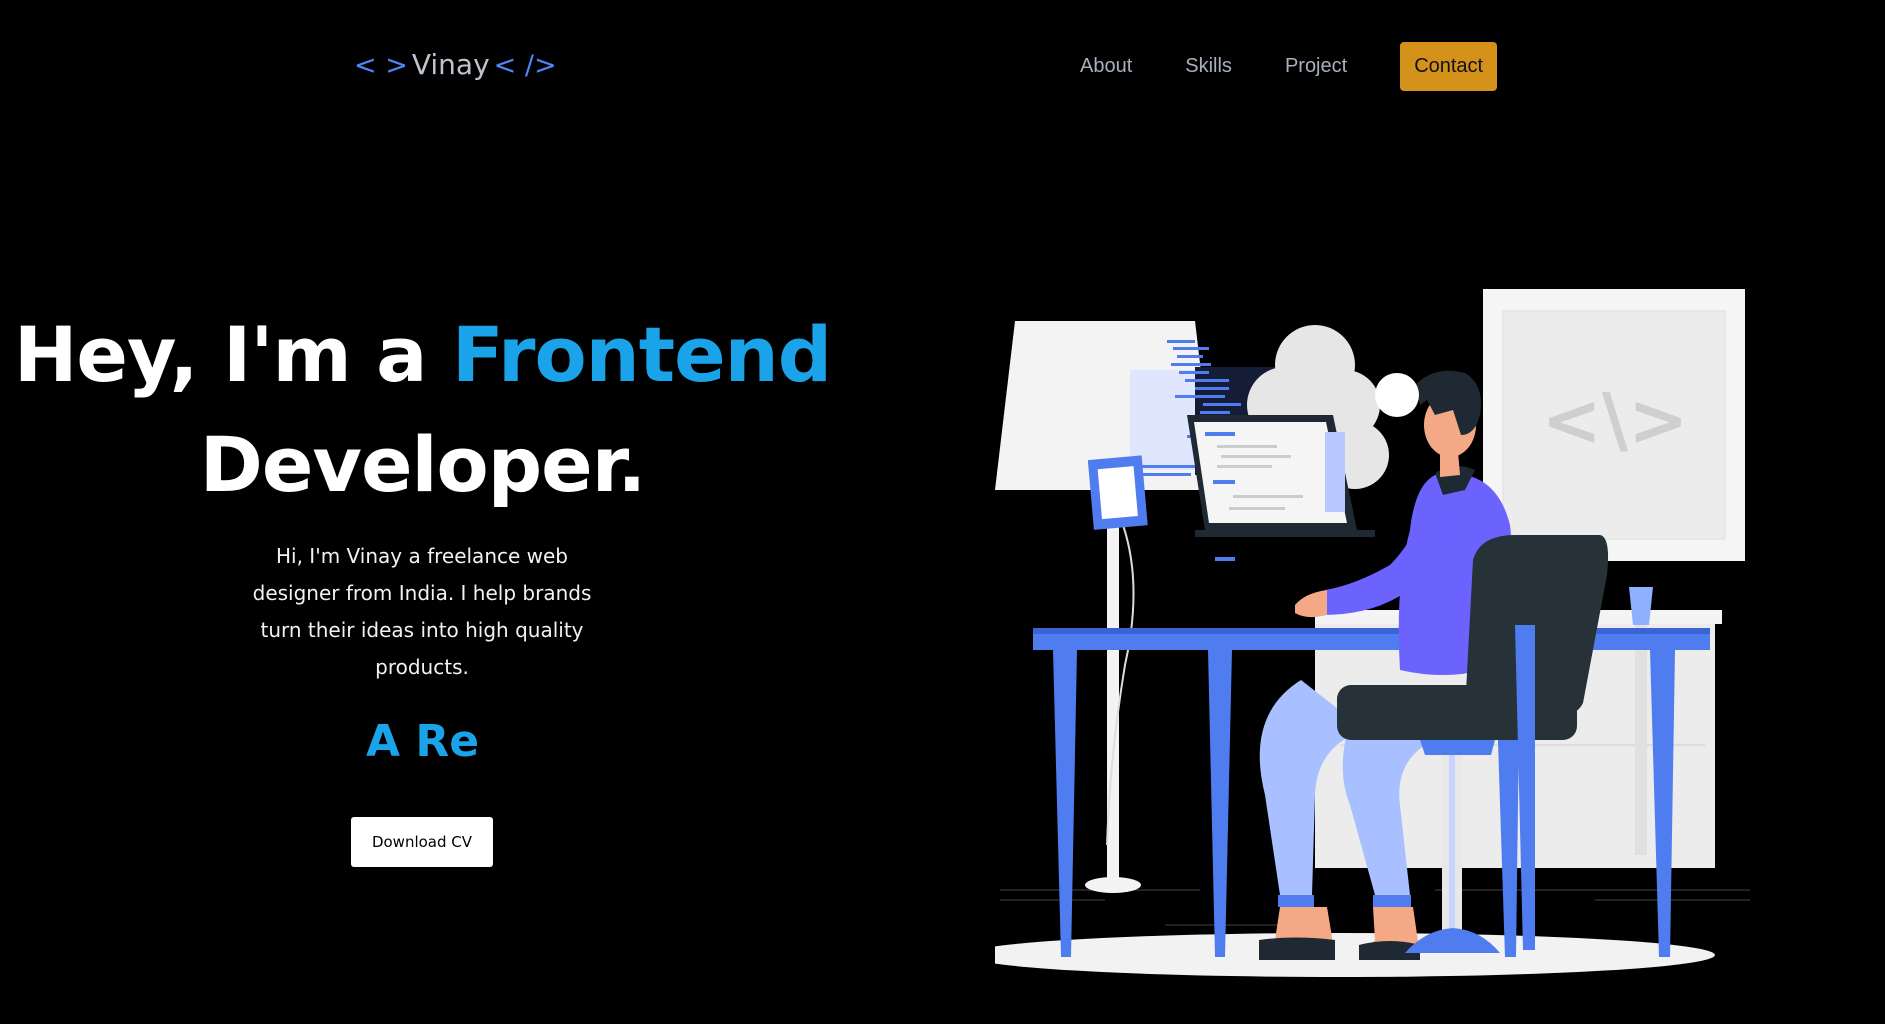 Image resolution: width=1885 pixels, height=1024 pixels. I want to click on main-nav: About Skills Project Contact, so click(1289, 66).